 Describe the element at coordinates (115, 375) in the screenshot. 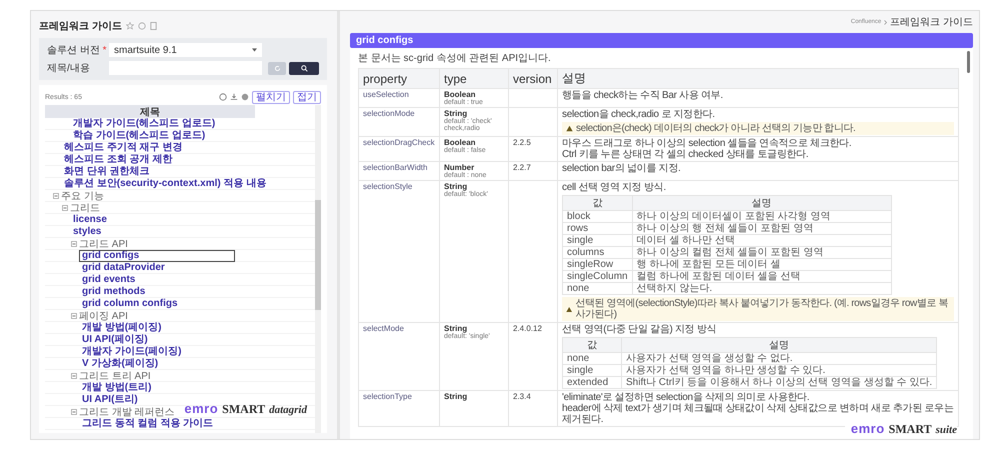

I see `tree-folder: 그리드 트리 API` at that location.